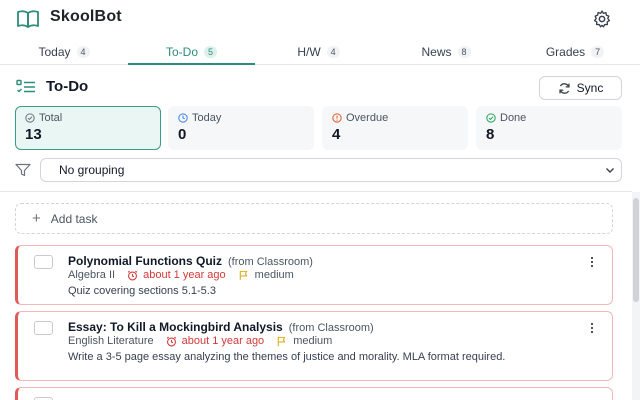  Describe the element at coordinates (51, 118) in the screenshot. I see `stat-label: Total` at that location.